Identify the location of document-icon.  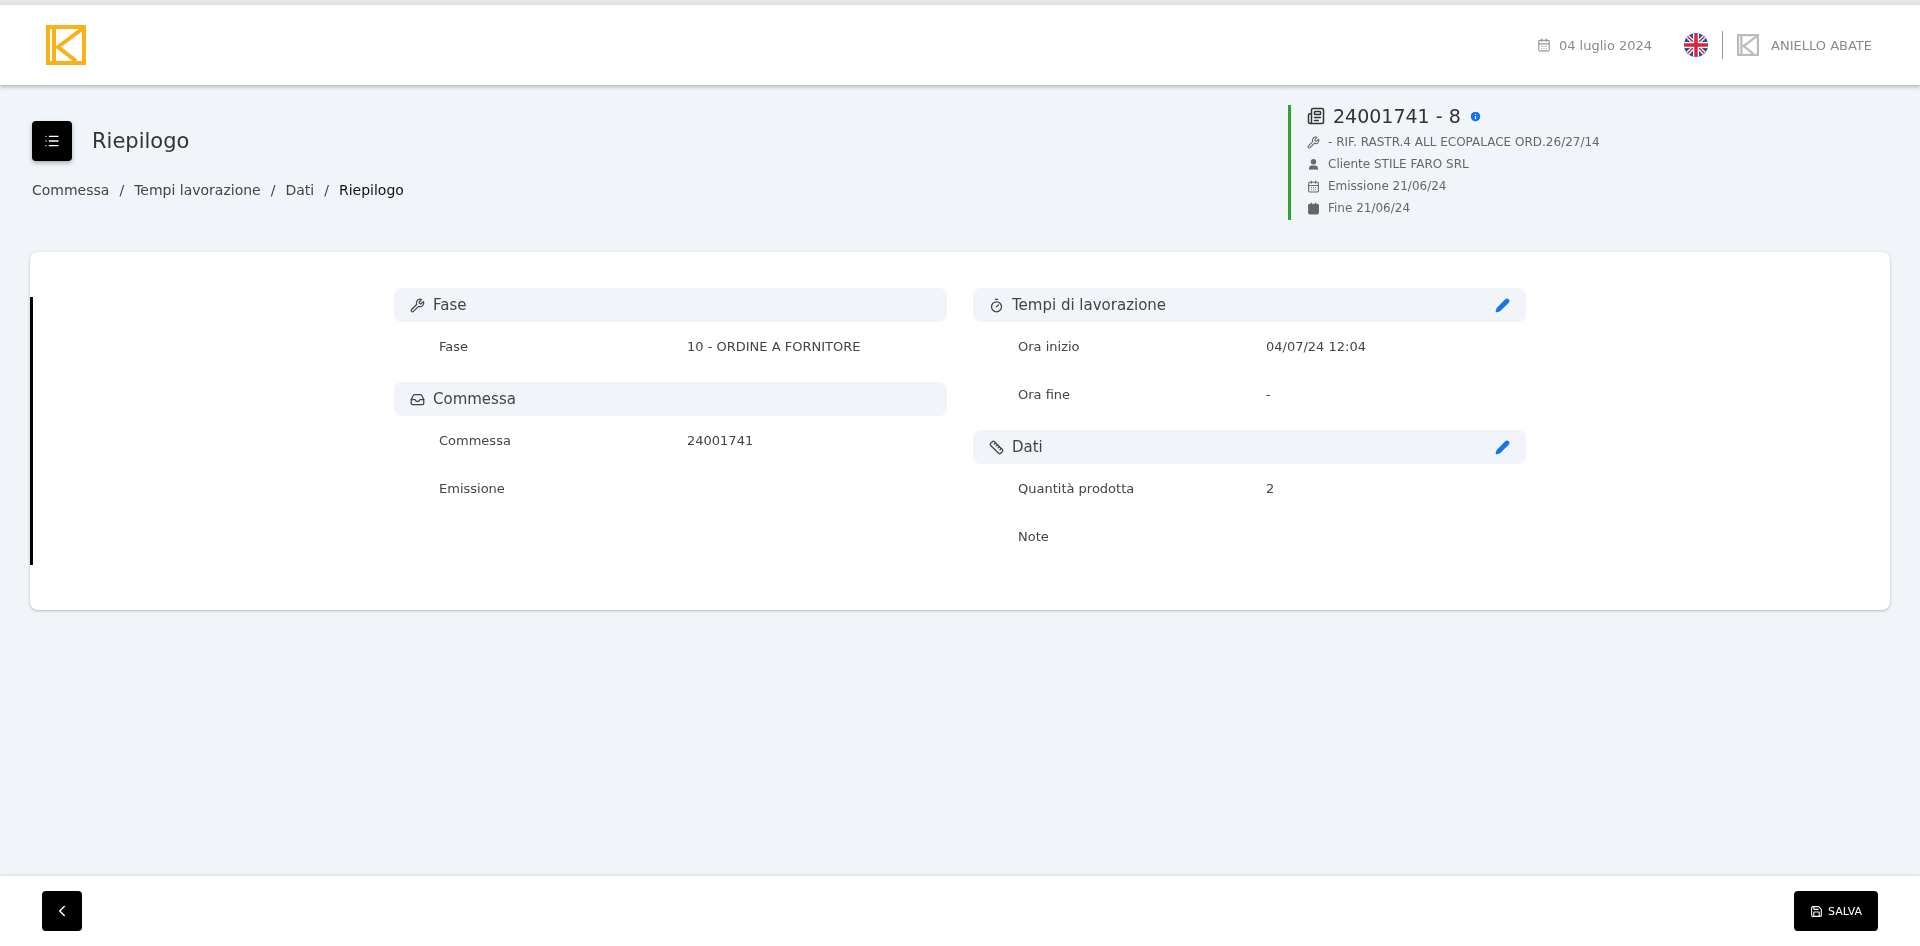
(1316, 116).